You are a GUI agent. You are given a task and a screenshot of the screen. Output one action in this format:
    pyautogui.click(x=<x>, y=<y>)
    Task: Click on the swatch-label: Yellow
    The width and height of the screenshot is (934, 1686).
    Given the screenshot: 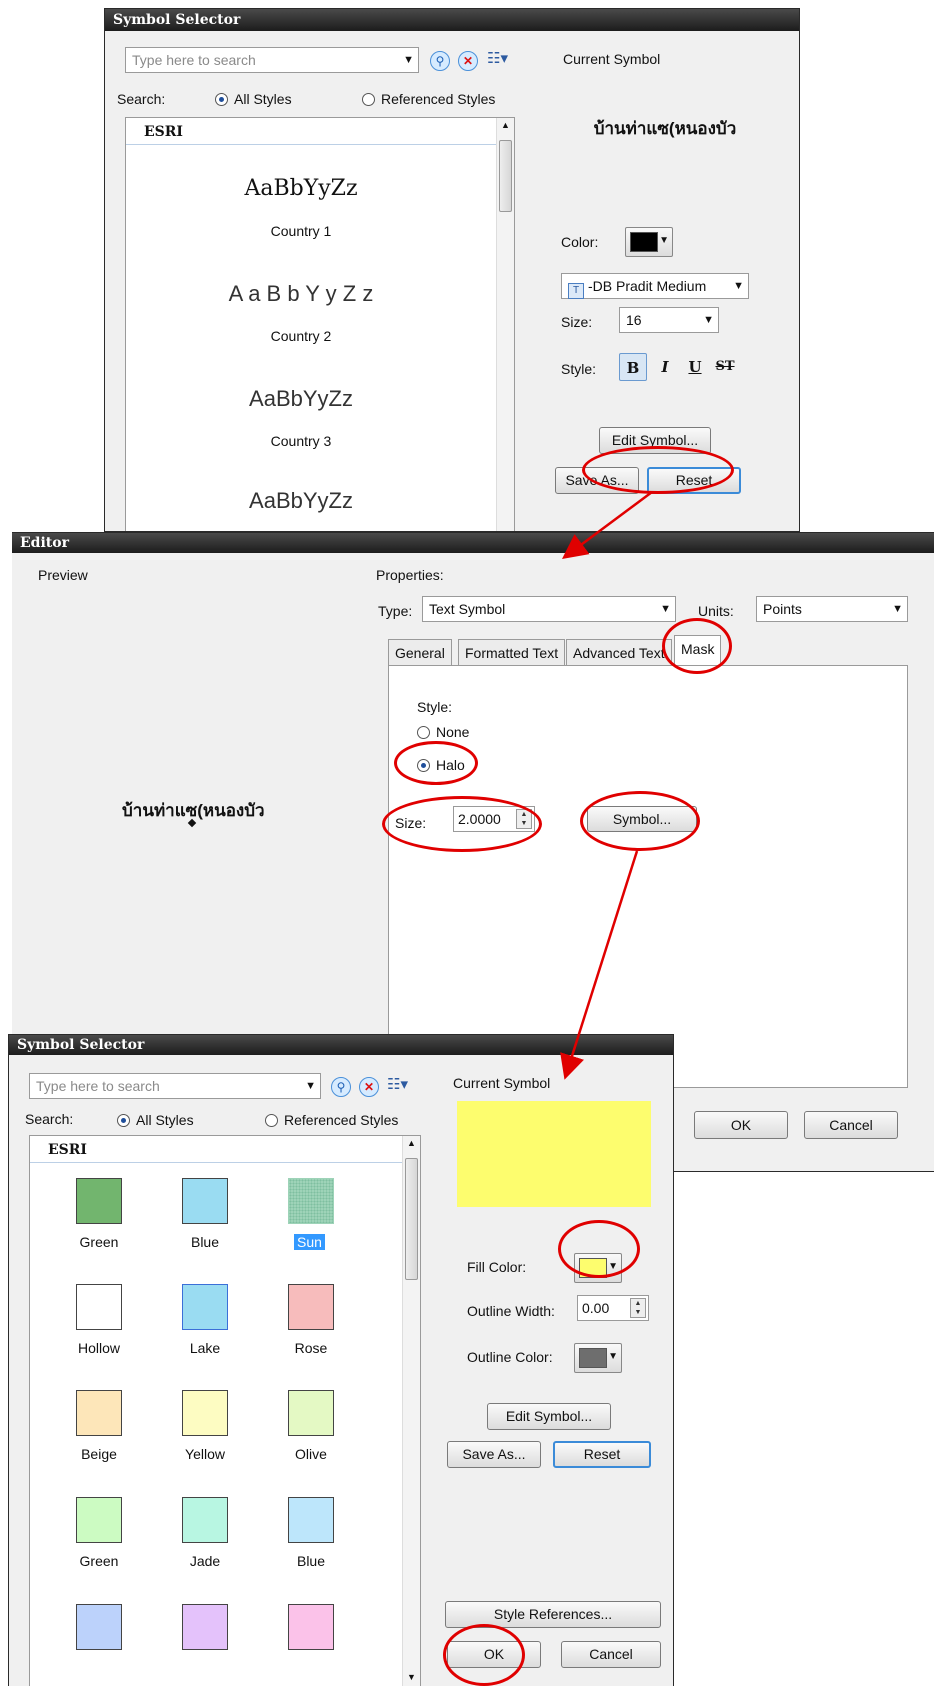 What is the action you would take?
    pyautogui.click(x=205, y=1454)
    